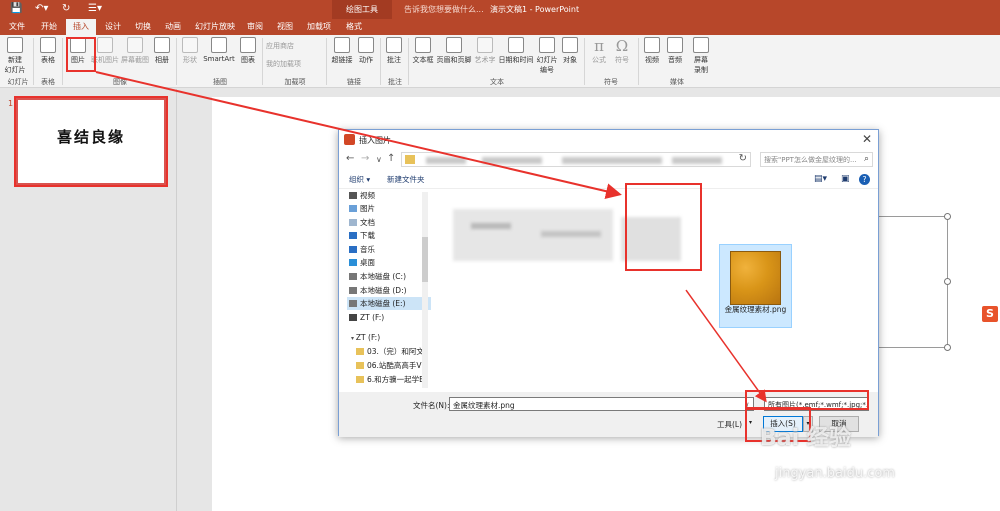 This screenshot has height=511, width=1000. Describe the element at coordinates (358, 135) in the screenshot. I see `arrow-to-file` at that location.